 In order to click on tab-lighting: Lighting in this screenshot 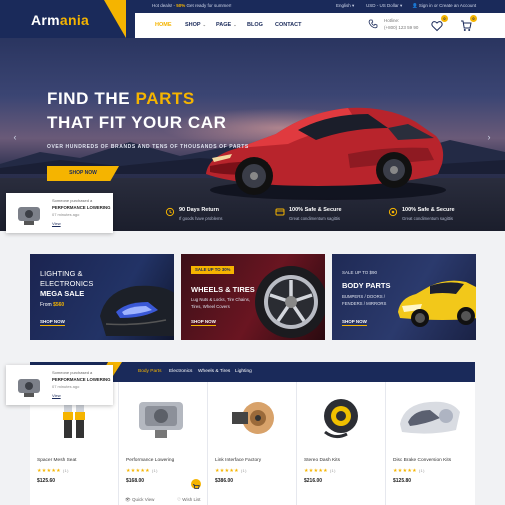, I will do `click(243, 371)`.